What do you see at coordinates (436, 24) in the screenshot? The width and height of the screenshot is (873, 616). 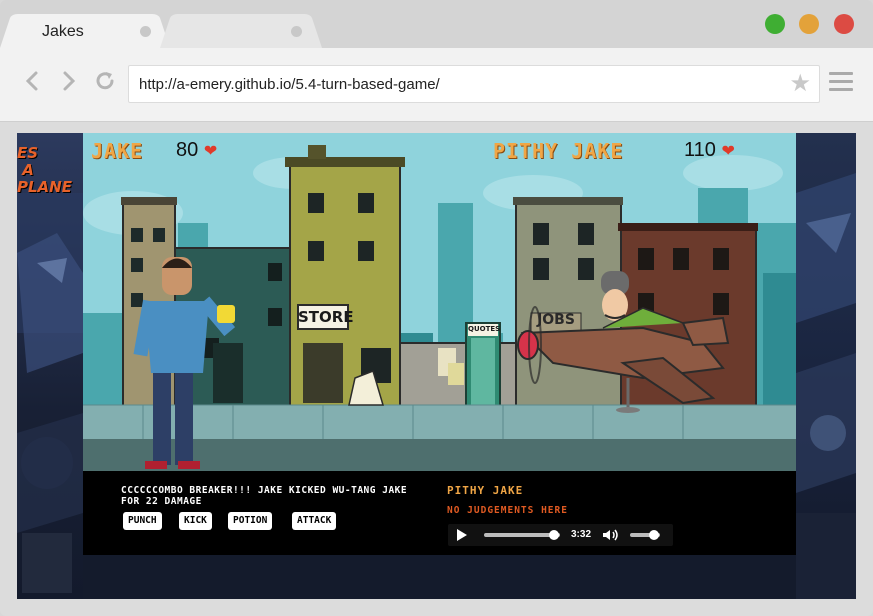 I see `tab-strip: Jakes` at bounding box center [436, 24].